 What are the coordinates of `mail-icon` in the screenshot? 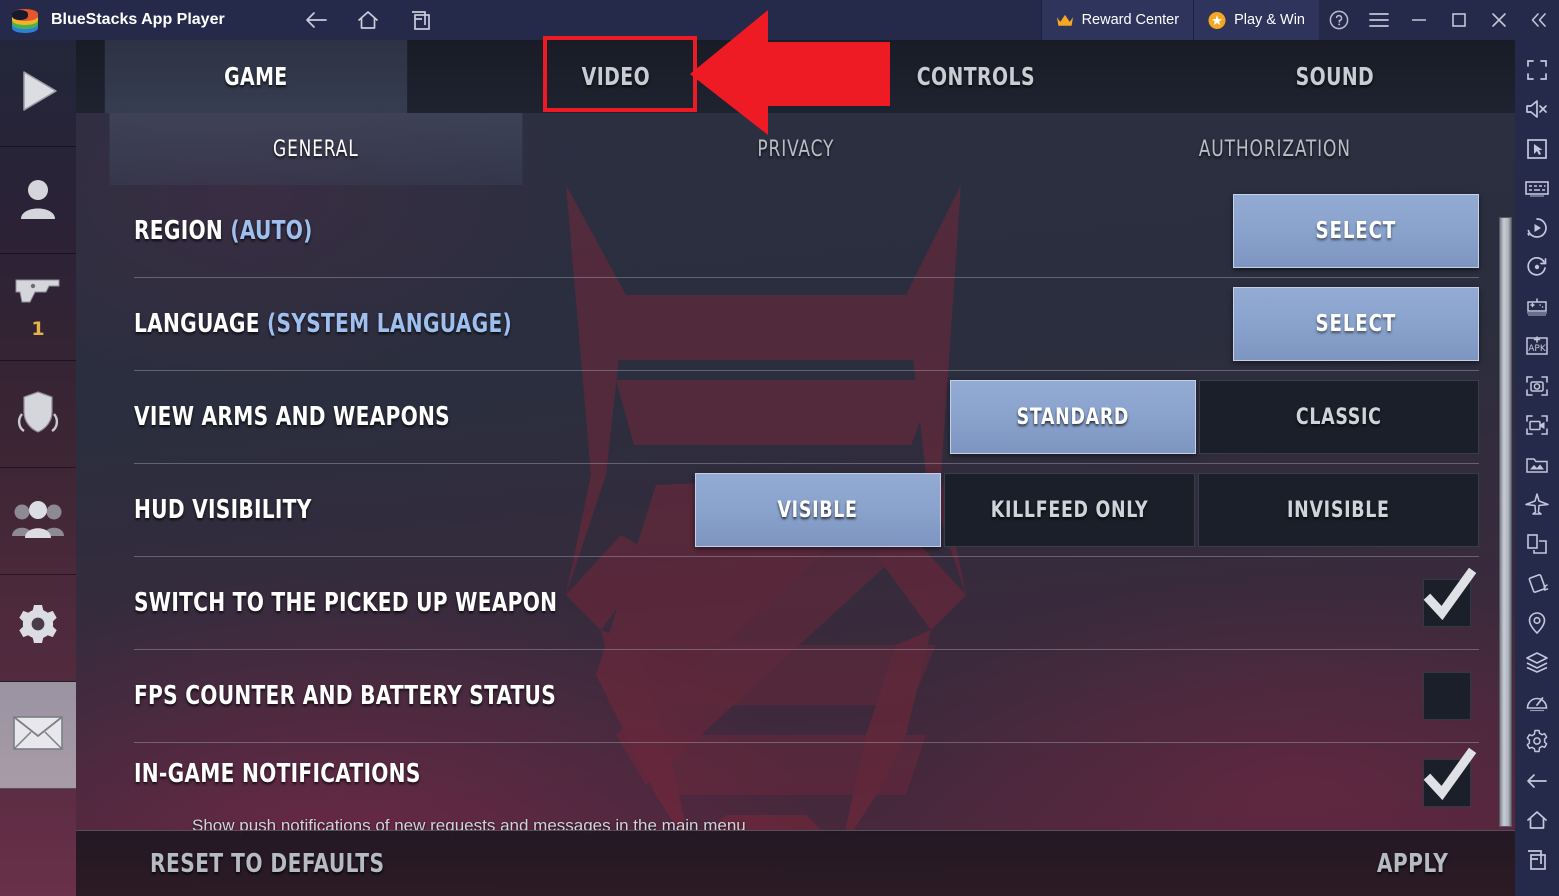 It's located at (38, 735).